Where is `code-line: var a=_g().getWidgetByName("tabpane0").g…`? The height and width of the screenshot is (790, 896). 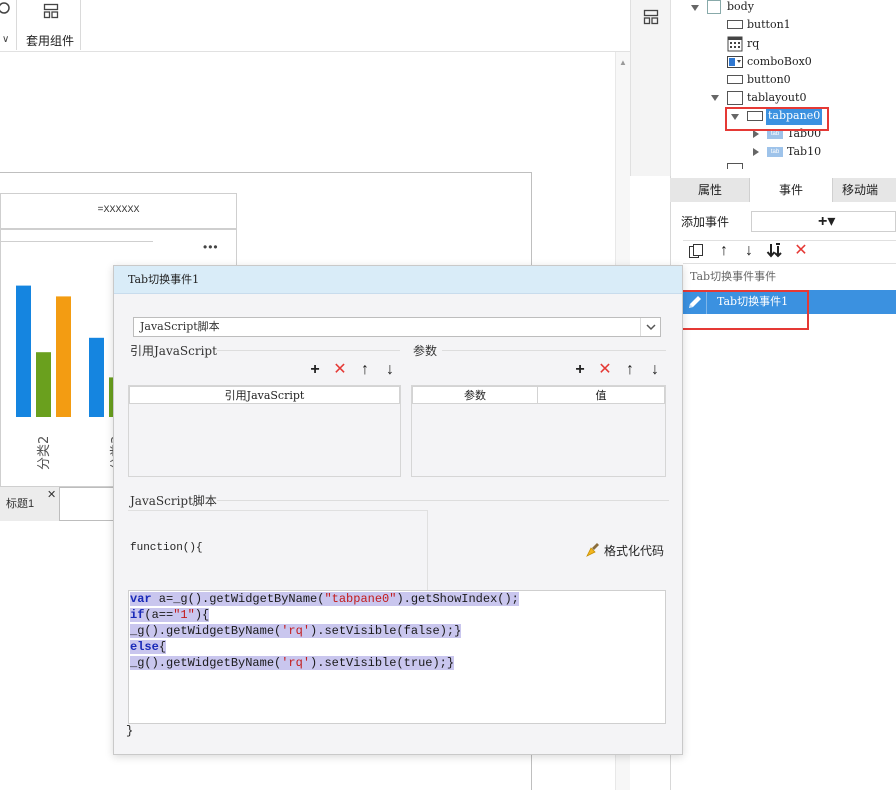
code-line: var a=_g().getWidgetByName("tabpane0").g… is located at coordinates (324, 599).